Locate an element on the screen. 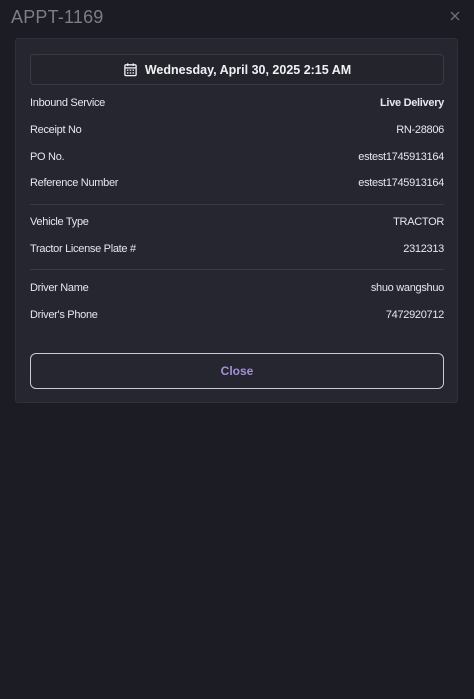 This screenshot has height=699, width=474. detail-value: Live Delivery is located at coordinates (412, 103).